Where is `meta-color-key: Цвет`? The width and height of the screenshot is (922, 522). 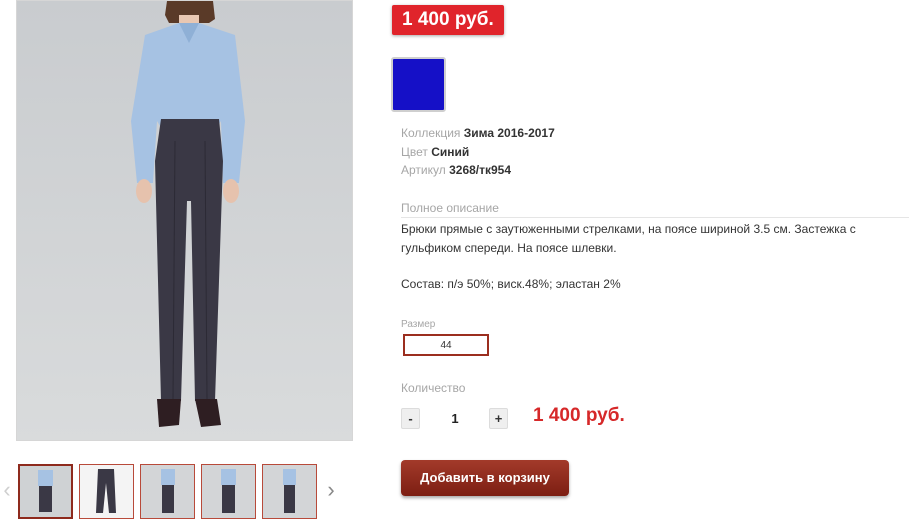
meta-color-key: Цвет is located at coordinates (414, 152).